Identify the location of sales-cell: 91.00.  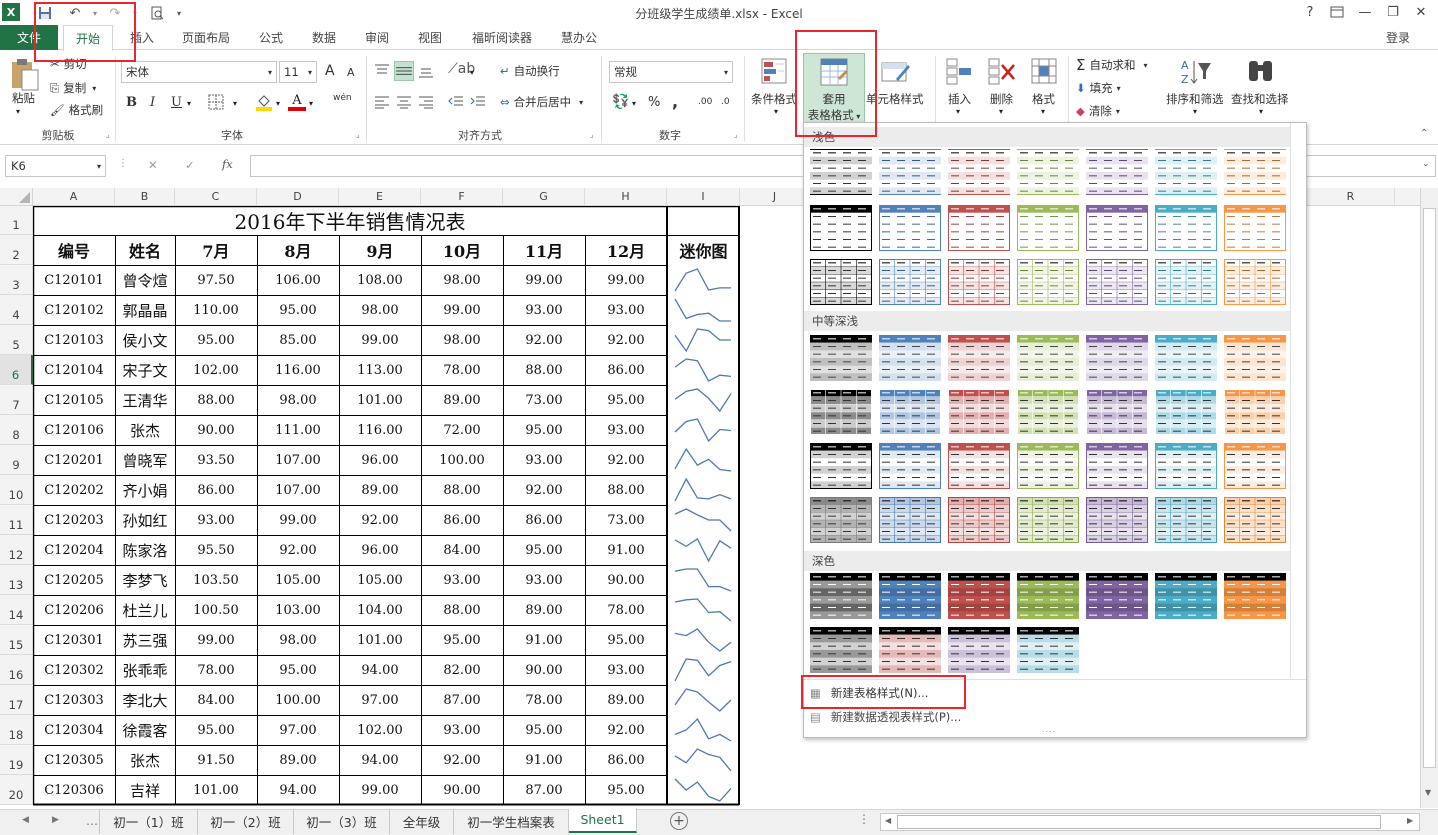
(544, 760).